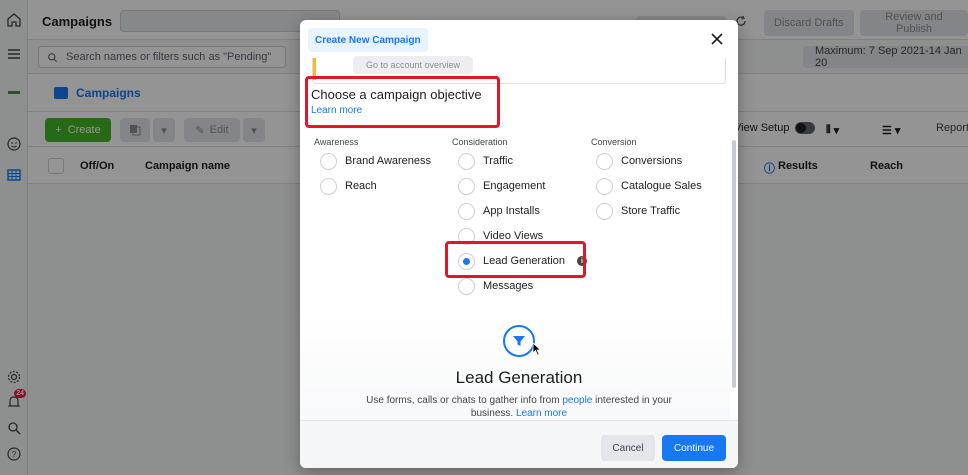 Image resolution: width=968 pixels, height=475 pixels. What do you see at coordinates (541, 413) in the screenshot?
I see `detail-learn-more-link: Learn more` at bounding box center [541, 413].